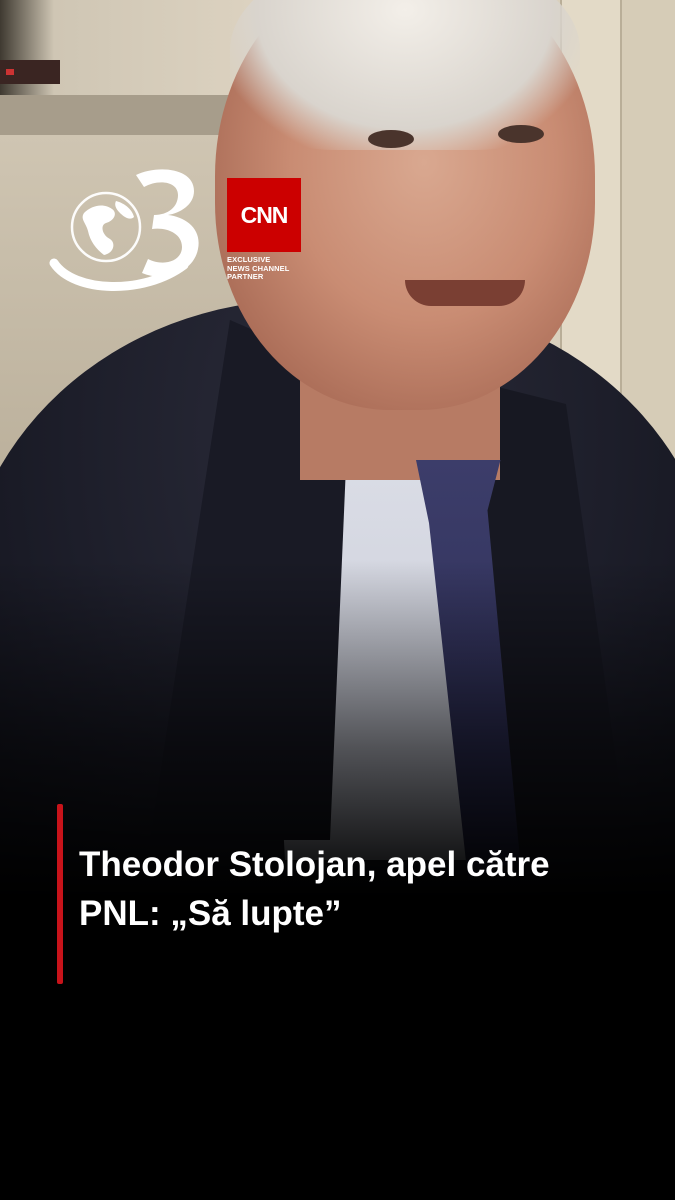 Image resolution: width=675 pixels, height=1200 pixels. I want to click on headline-line: Theodor Stolojan, apel către, so click(314, 864).